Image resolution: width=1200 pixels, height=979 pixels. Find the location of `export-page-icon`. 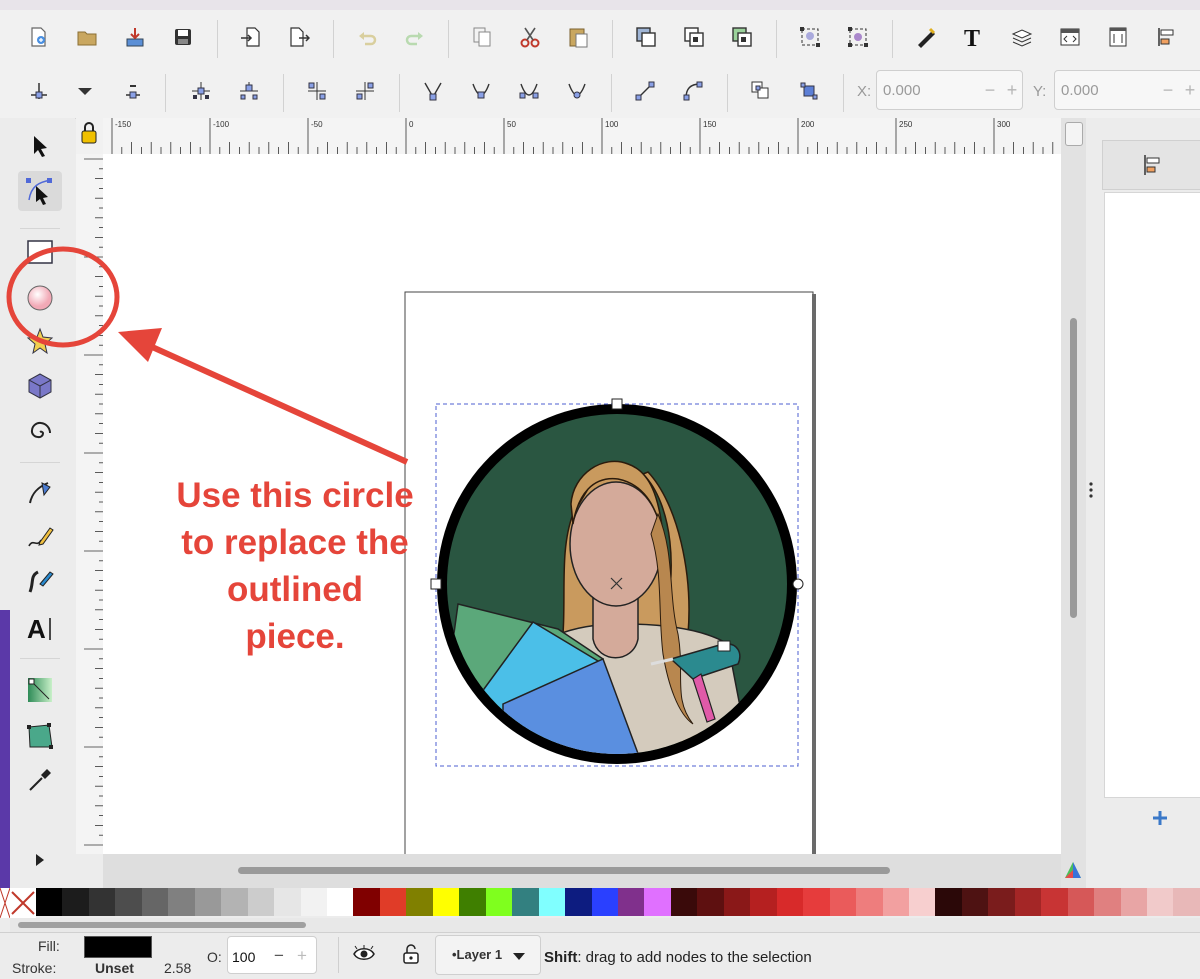

export-page-icon is located at coordinates (299, 37).